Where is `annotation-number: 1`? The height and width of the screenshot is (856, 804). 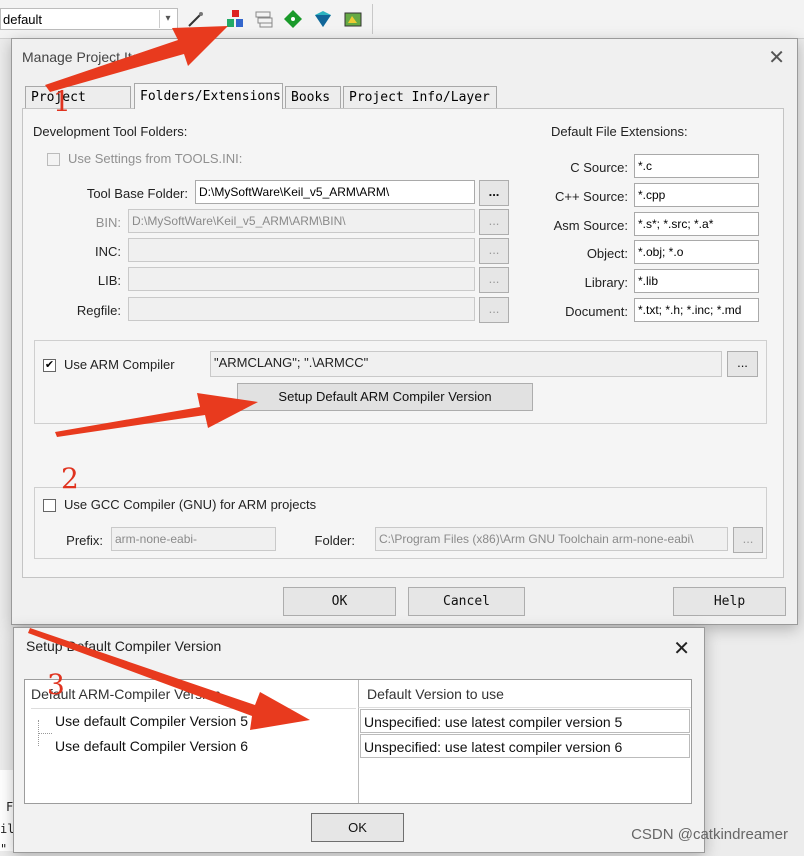
annotation-number: 1 is located at coordinates (62, 101).